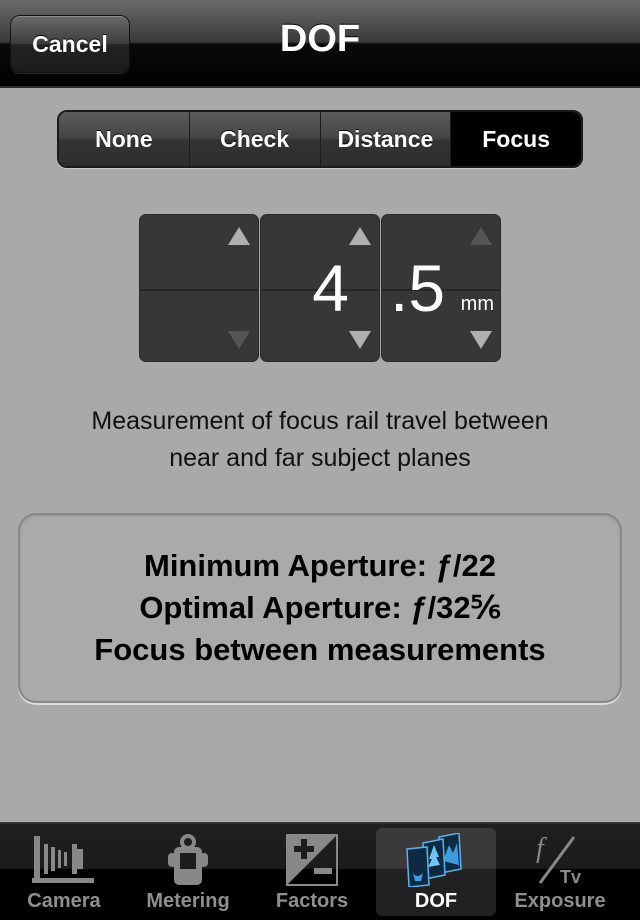 Image resolution: width=640 pixels, height=920 pixels. I want to click on increment-tens-arrow-icon, so click(239, 236).